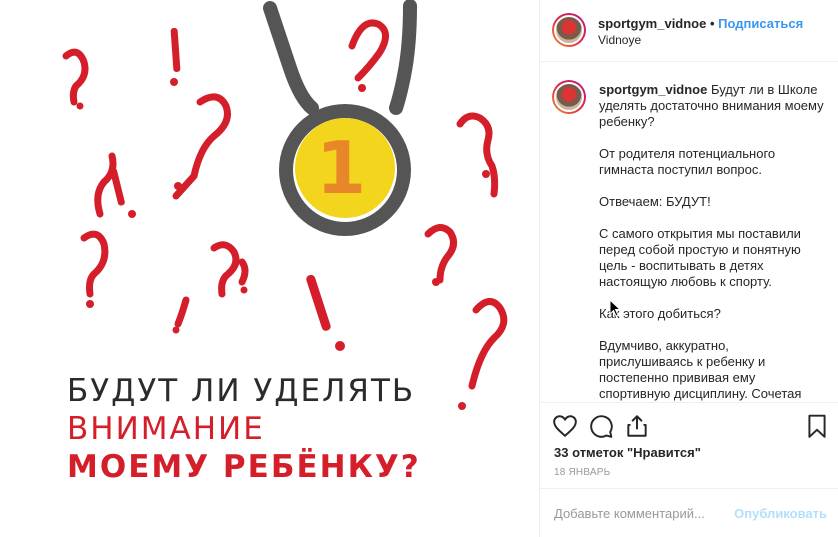  I want to click on heart-icon, so click(565, 426).